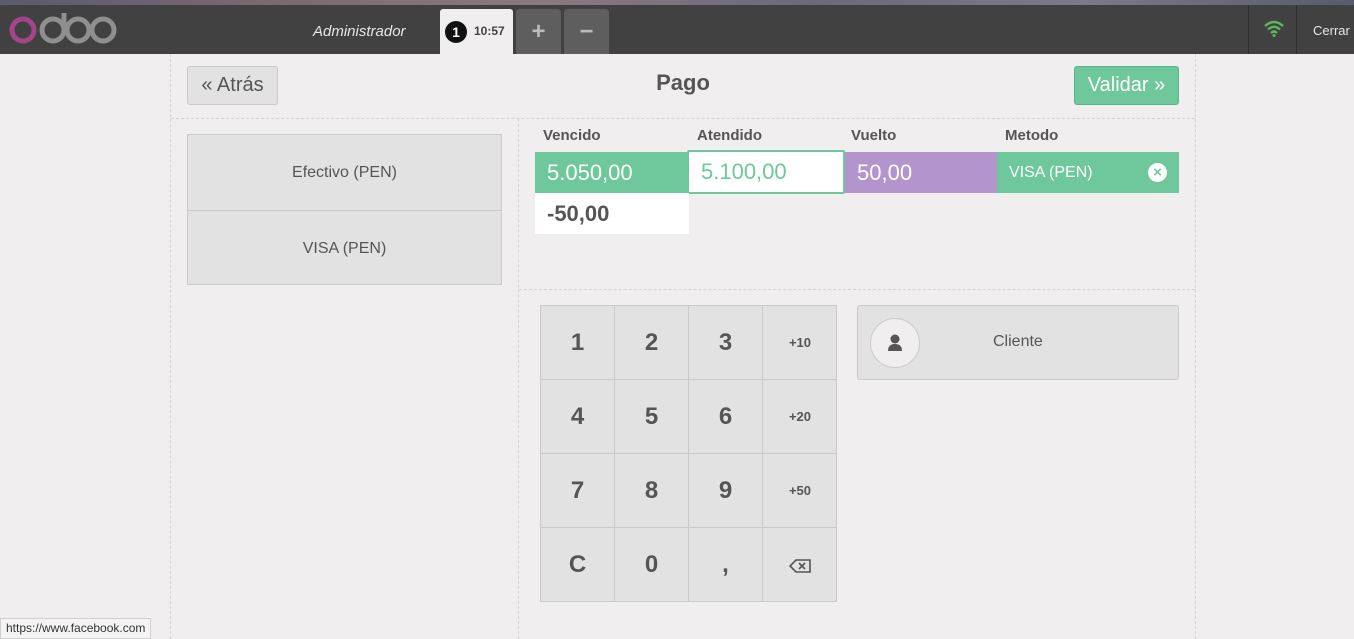 The width and height of the screenshot is (1354, 639). What do you see at coordinates (456, 32) in the screenshot?
I see `order-number-badge: 1` at bounding box center [456, 32].